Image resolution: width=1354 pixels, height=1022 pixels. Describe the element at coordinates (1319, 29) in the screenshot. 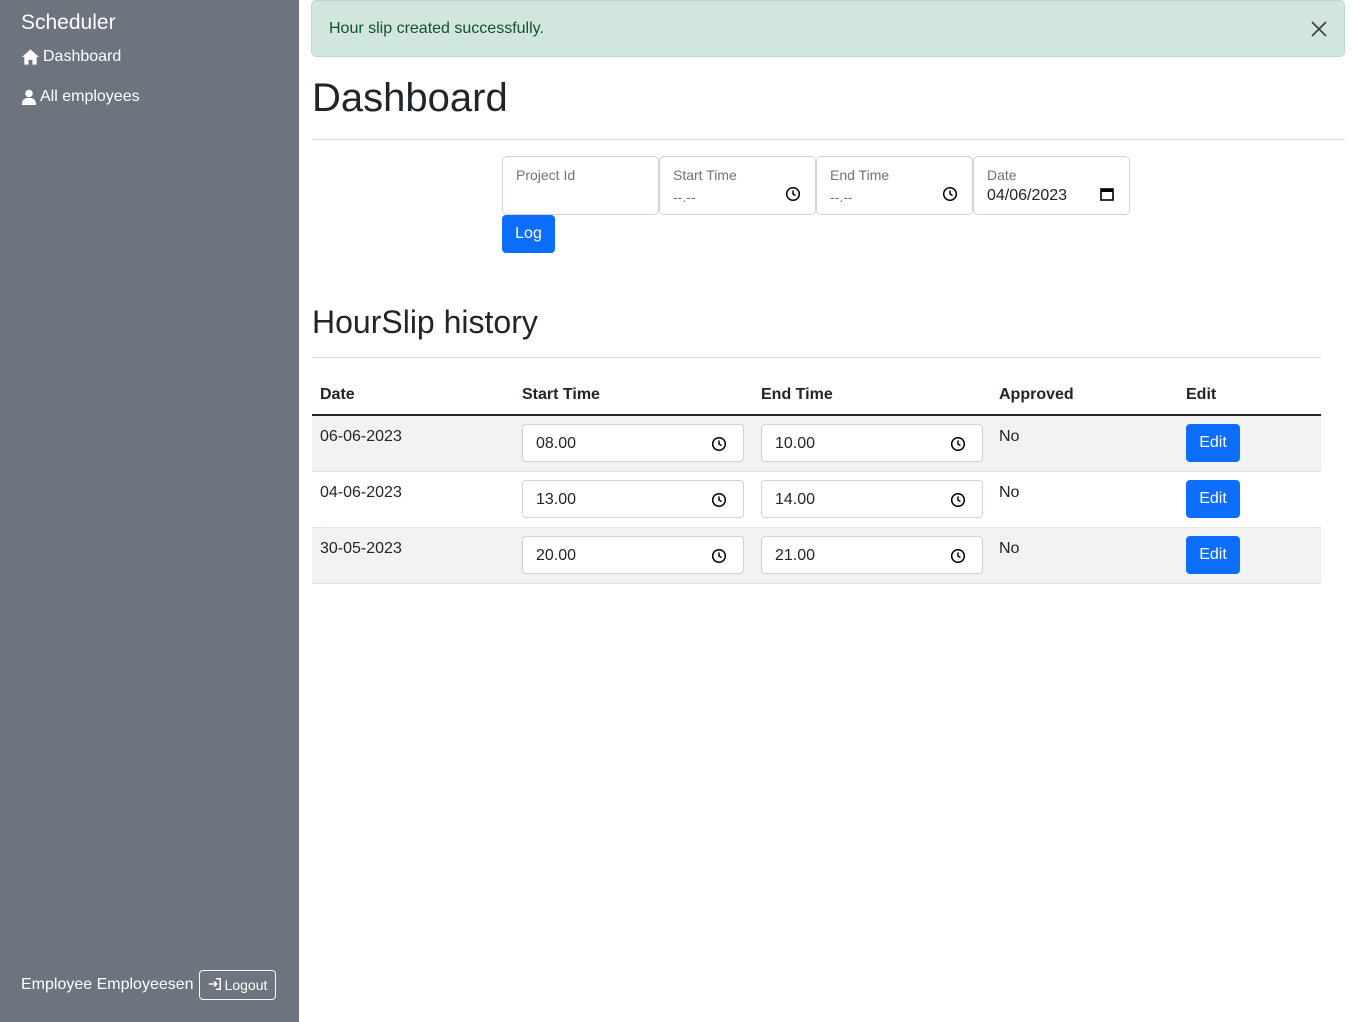

I see `close-icon` at that location.